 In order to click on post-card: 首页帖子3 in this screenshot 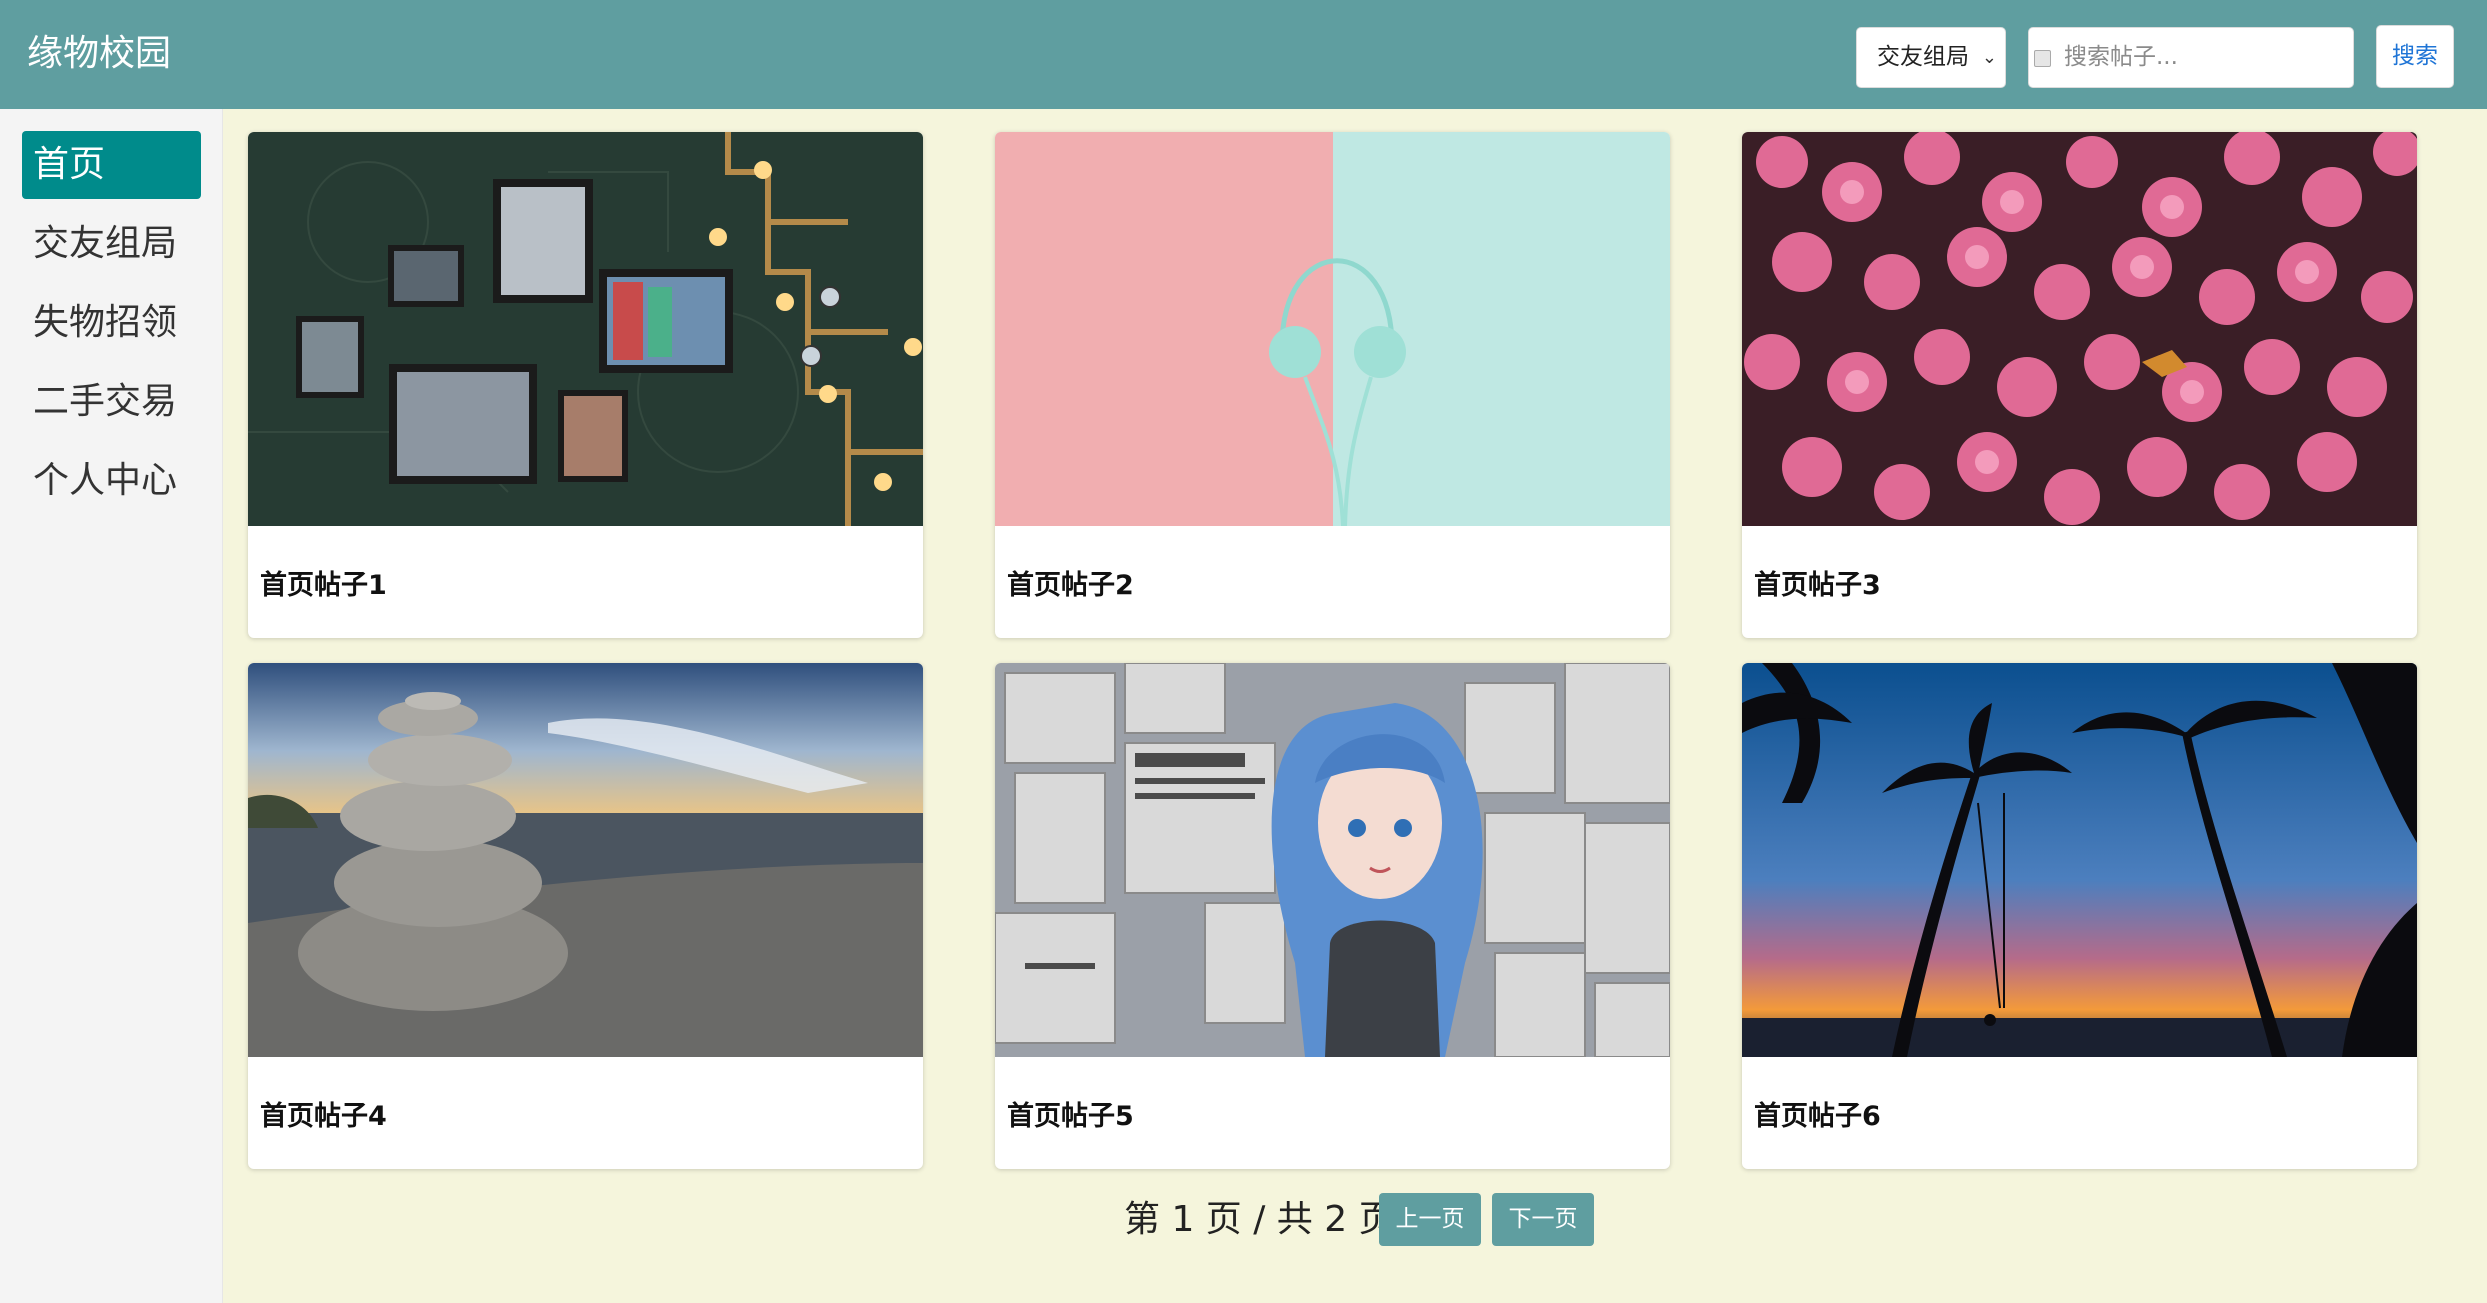, I will do `click(2079, 385)`.